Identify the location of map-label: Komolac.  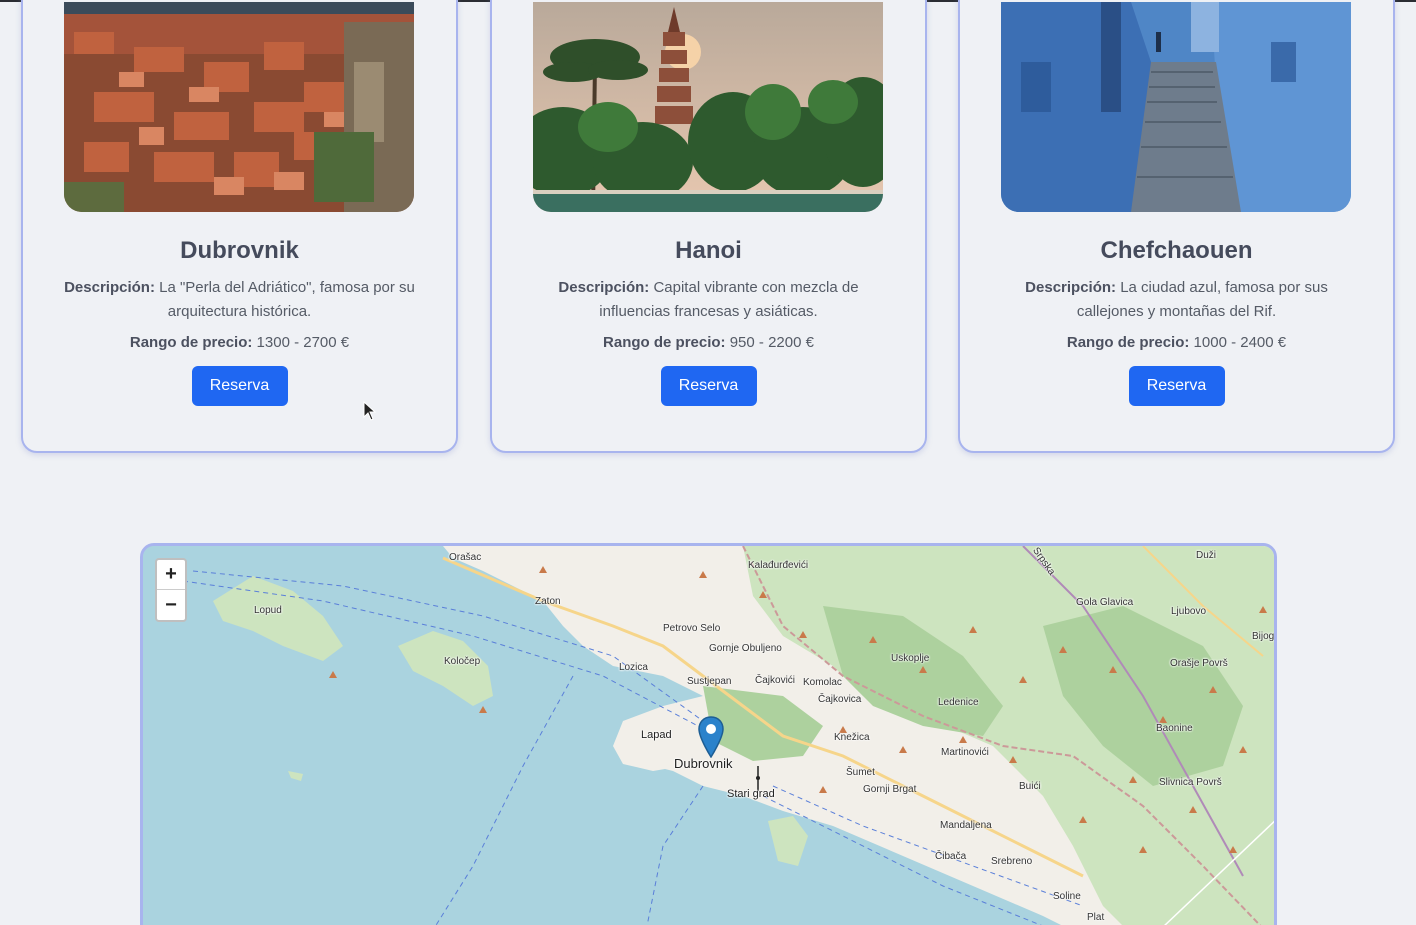
(822, 682).